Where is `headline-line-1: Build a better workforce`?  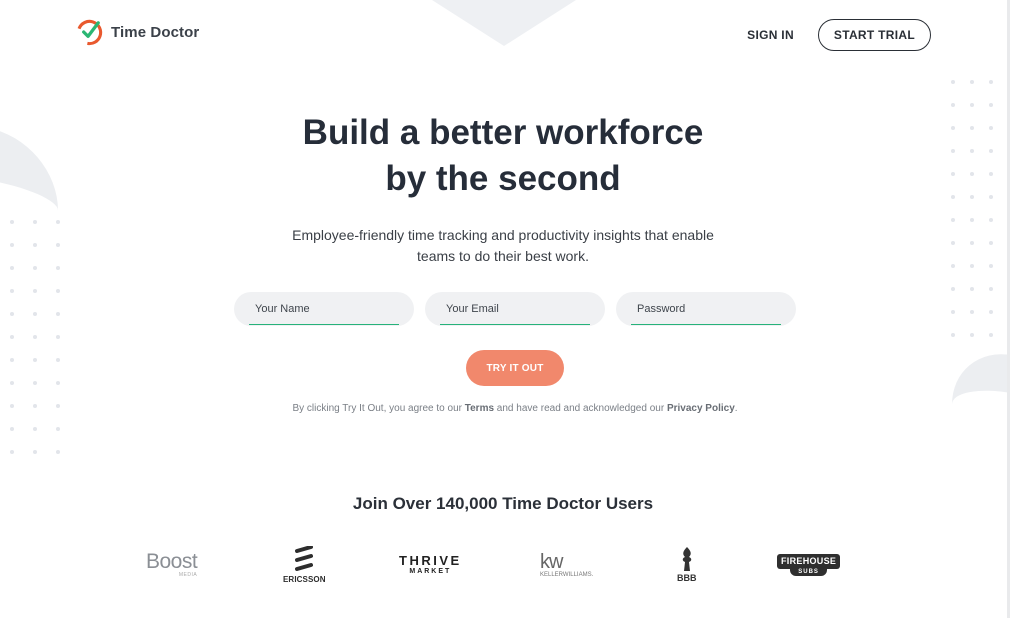
headline-line-1: Build a better workforce is located at coordinates (503, 132).